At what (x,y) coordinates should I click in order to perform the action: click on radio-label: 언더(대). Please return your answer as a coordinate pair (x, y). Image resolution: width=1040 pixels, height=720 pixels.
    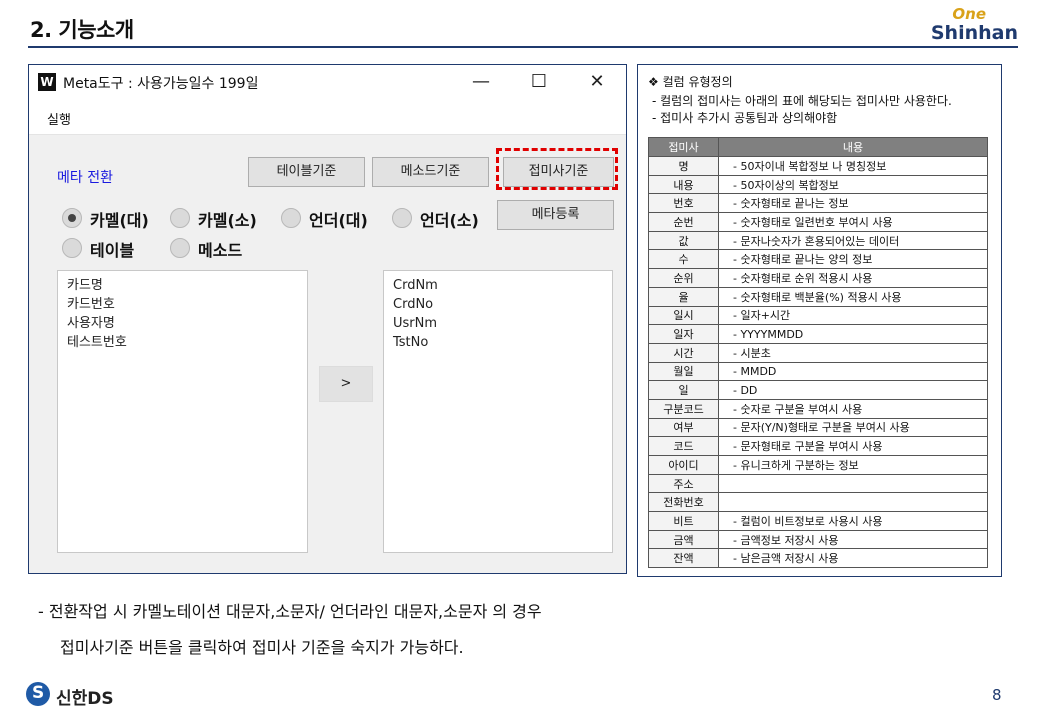
    Looking at the image, I should click on (338, 220).